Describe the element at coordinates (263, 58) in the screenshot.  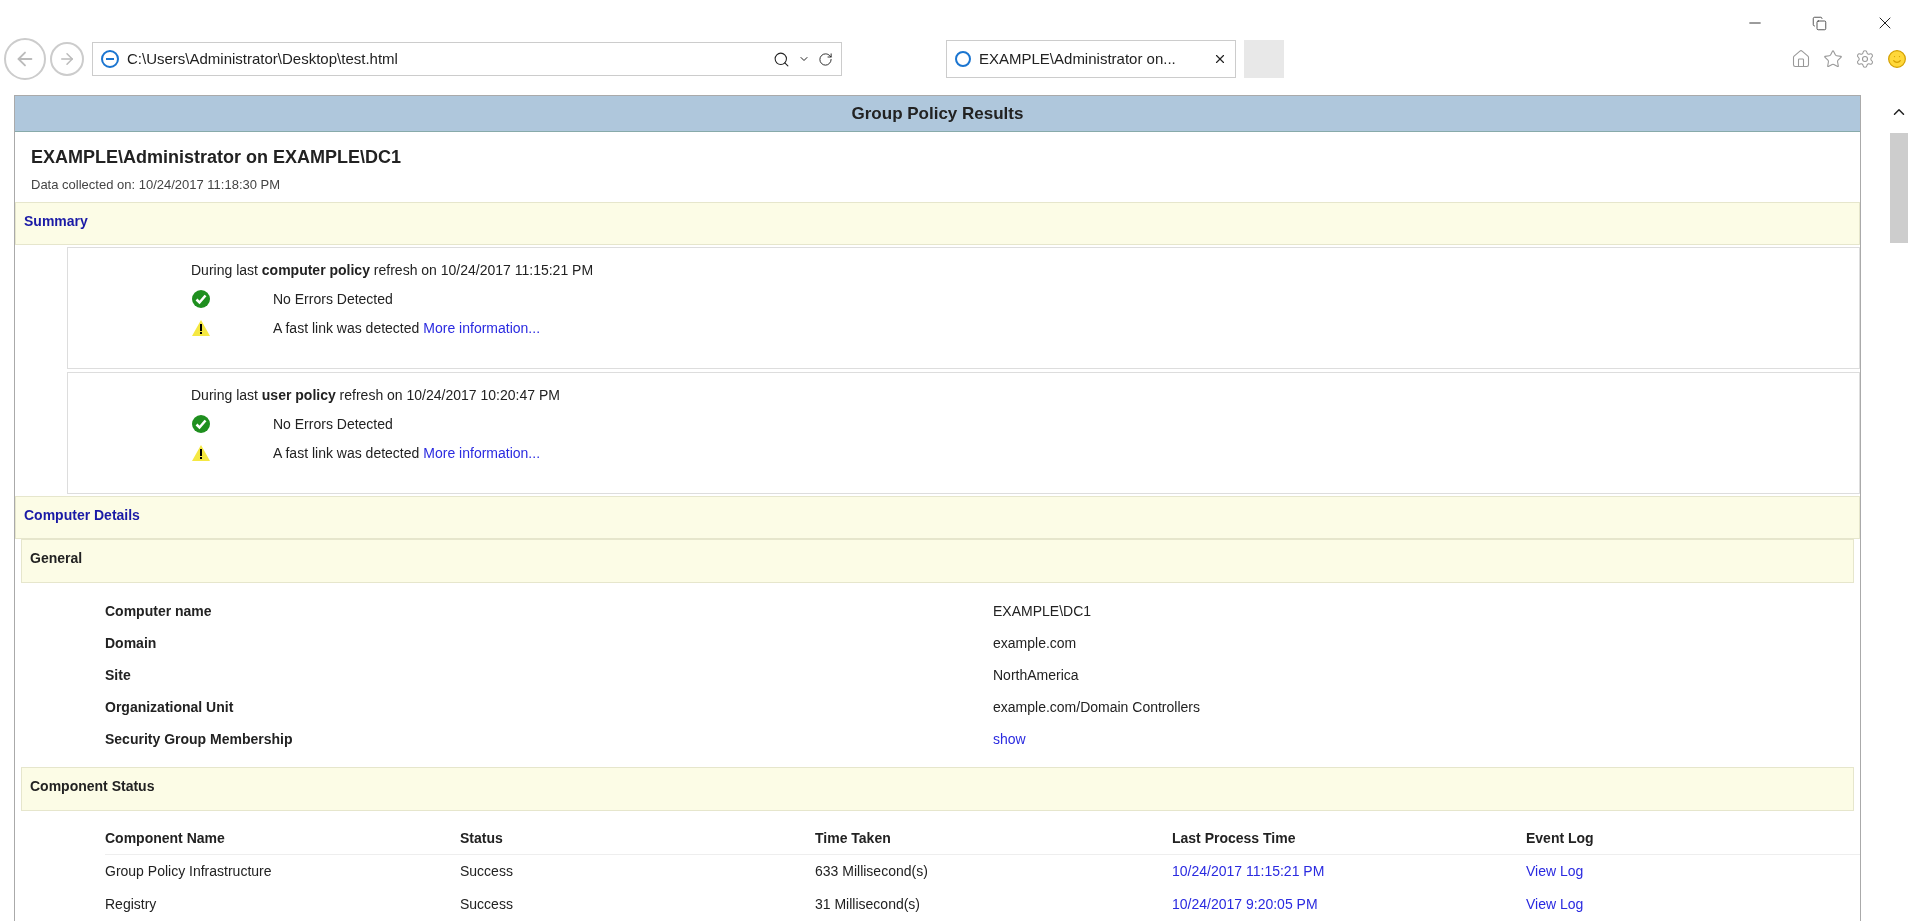
I see `address-text: C:\Users\Administrator\Desktop\test.html` at that location.